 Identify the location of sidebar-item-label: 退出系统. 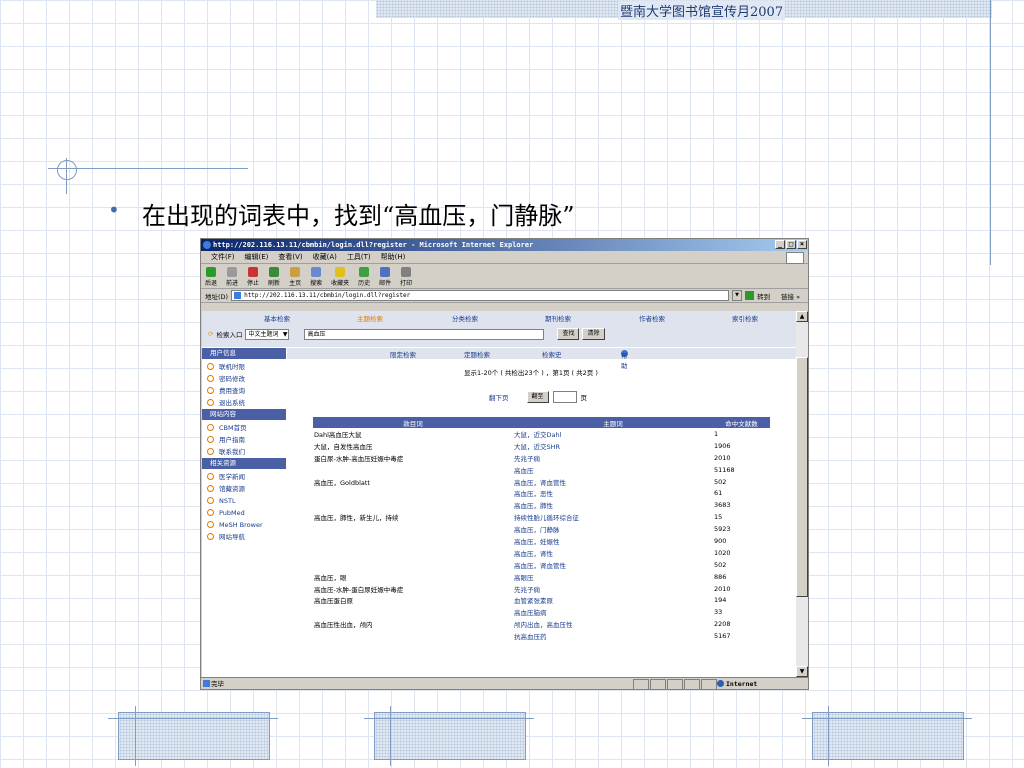
(232, 403).